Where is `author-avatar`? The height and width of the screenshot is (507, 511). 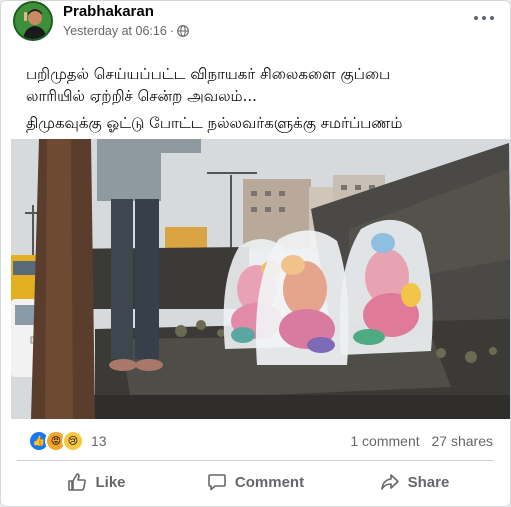 author-avatar is located at coordinates (33, 21).